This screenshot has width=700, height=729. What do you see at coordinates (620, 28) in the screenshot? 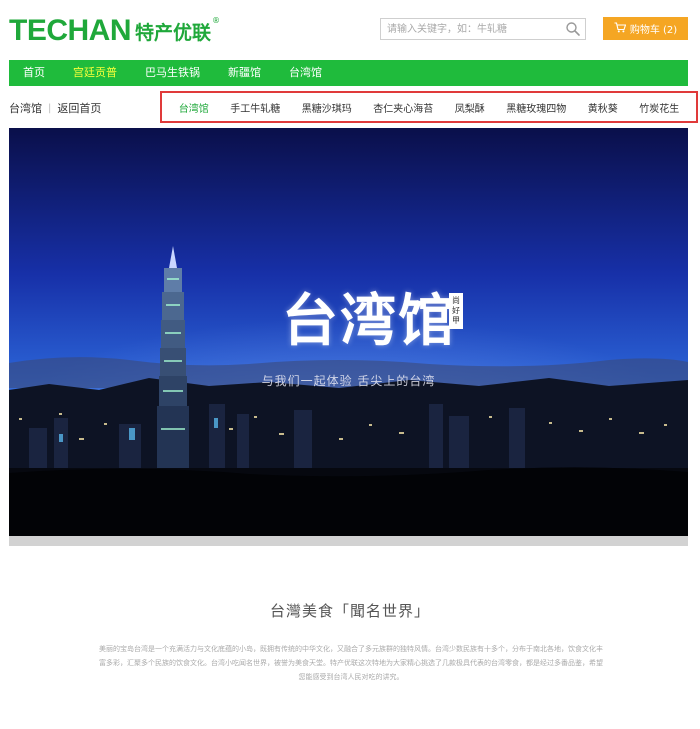
I see `cart-icon` at bounding box center [620, 28].